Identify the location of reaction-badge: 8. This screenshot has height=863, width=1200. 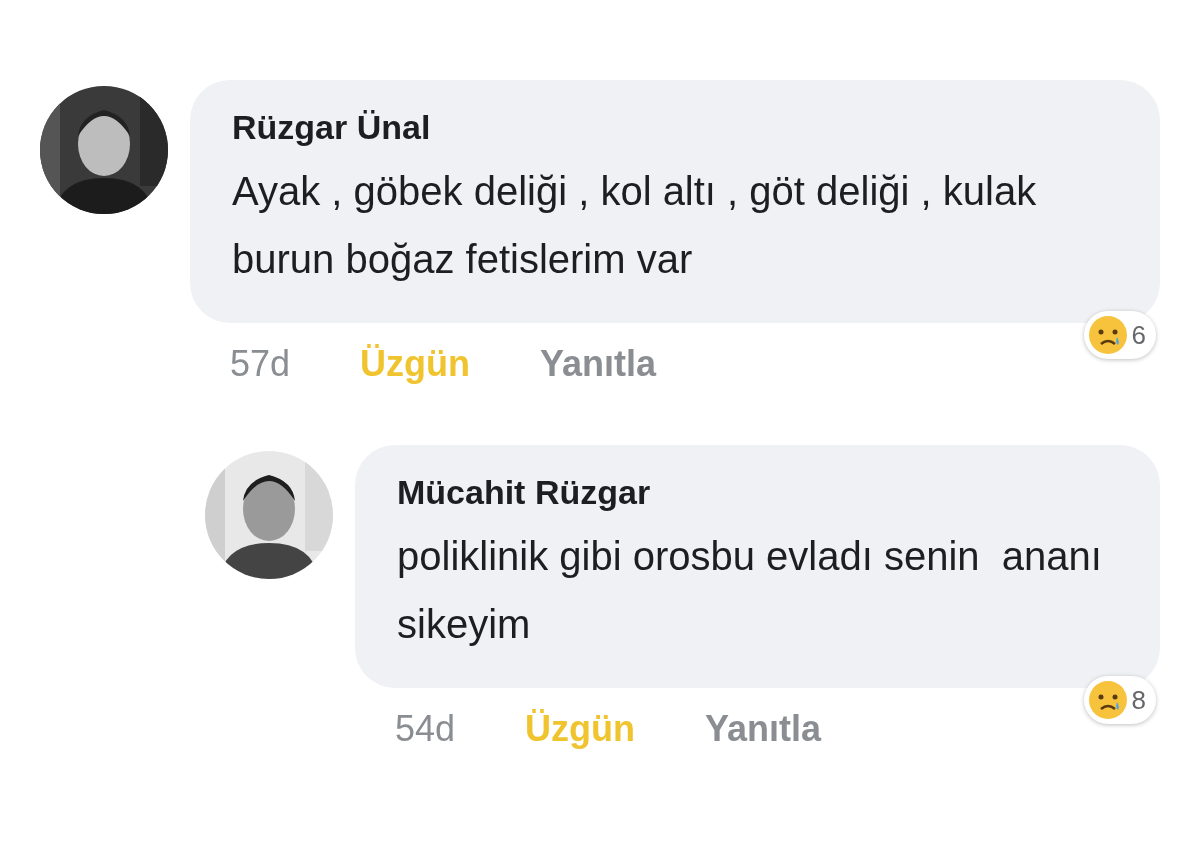
(1119, 700).